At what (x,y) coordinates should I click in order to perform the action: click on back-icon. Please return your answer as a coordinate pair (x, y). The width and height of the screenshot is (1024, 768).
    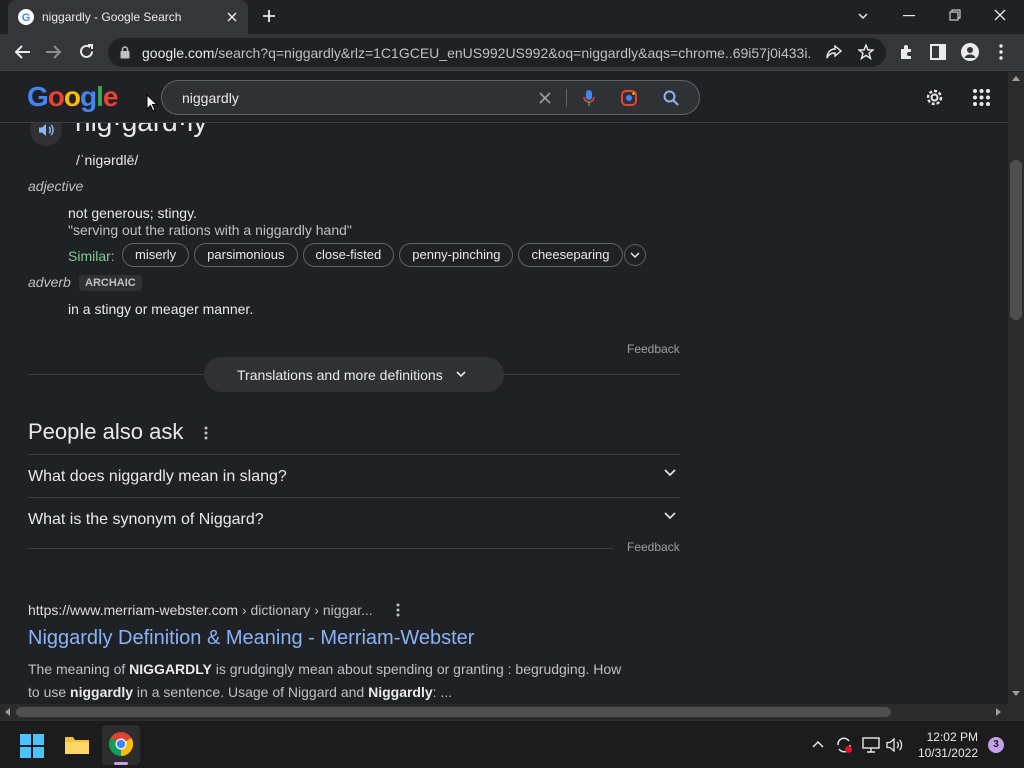
    Looking at the image, I should click on (22, 52).